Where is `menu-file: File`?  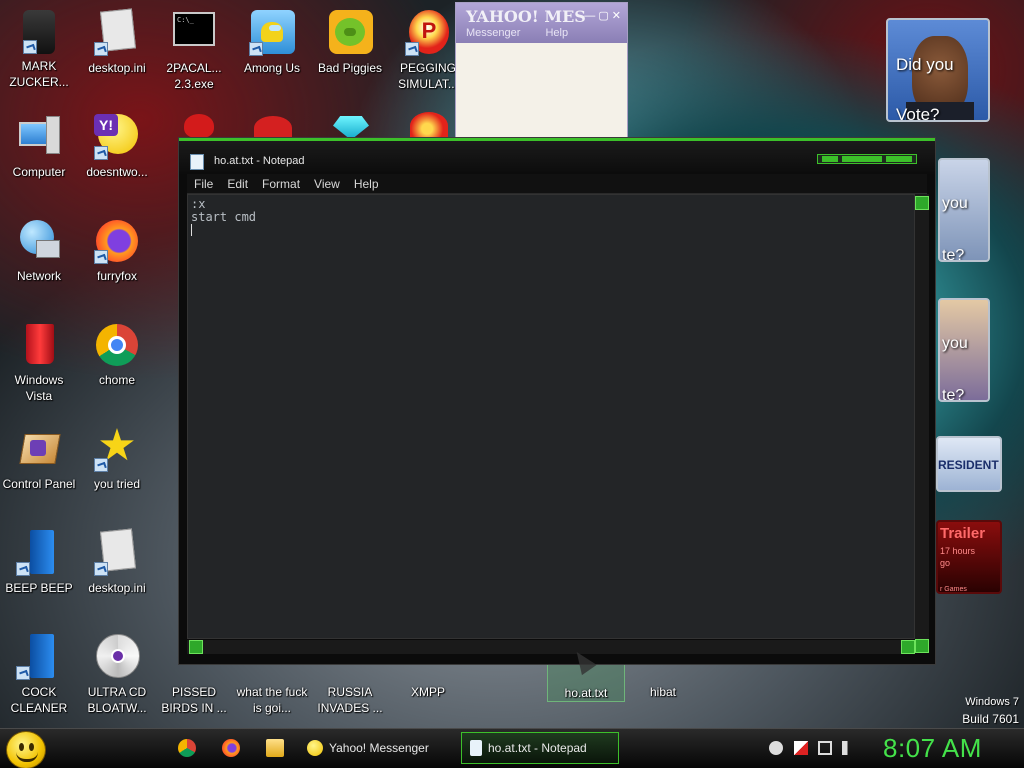 menu-file: File is located at coordinates (203, 184).